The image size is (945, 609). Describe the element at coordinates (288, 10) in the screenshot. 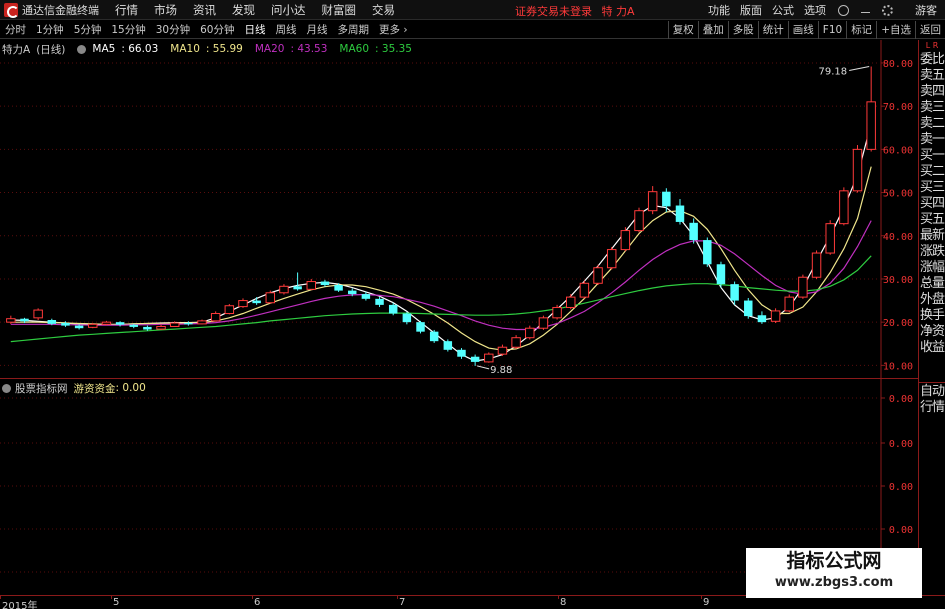

I see `menu-ask: 问小达` at that location.